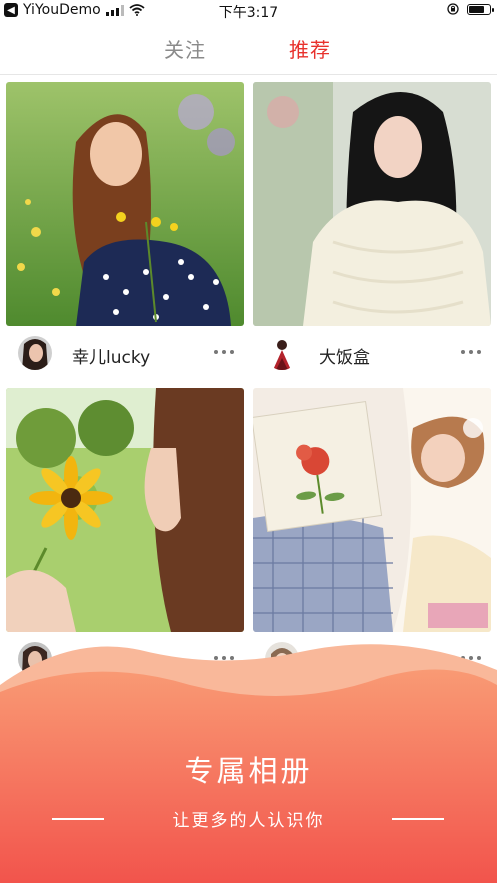 Image resolution: width=497 pixels, height=883 pixels. What do you see at coordinates (248, 48) in the screenshot?
I see `tab-bar: 关注 推荐` at bounding box center [248, 48].